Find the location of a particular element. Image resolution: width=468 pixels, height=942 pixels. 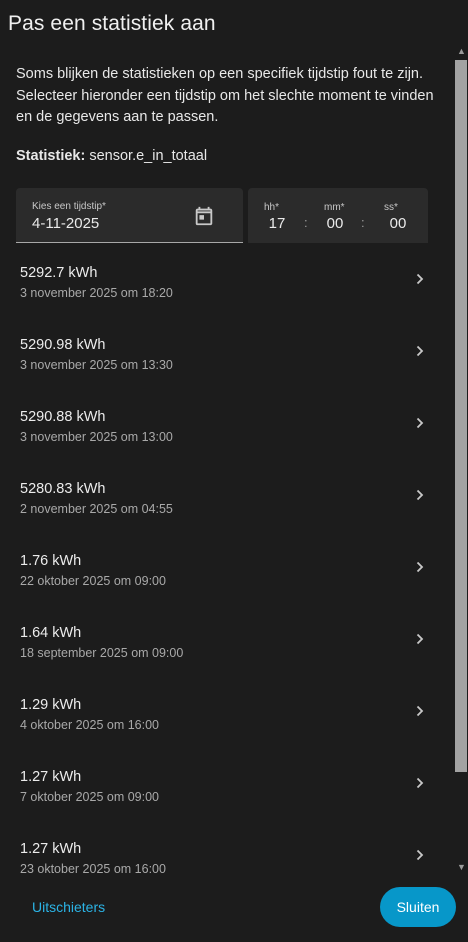

entry-date: 3 november 2025 om 13:00 is located at coordinates (96, 437).